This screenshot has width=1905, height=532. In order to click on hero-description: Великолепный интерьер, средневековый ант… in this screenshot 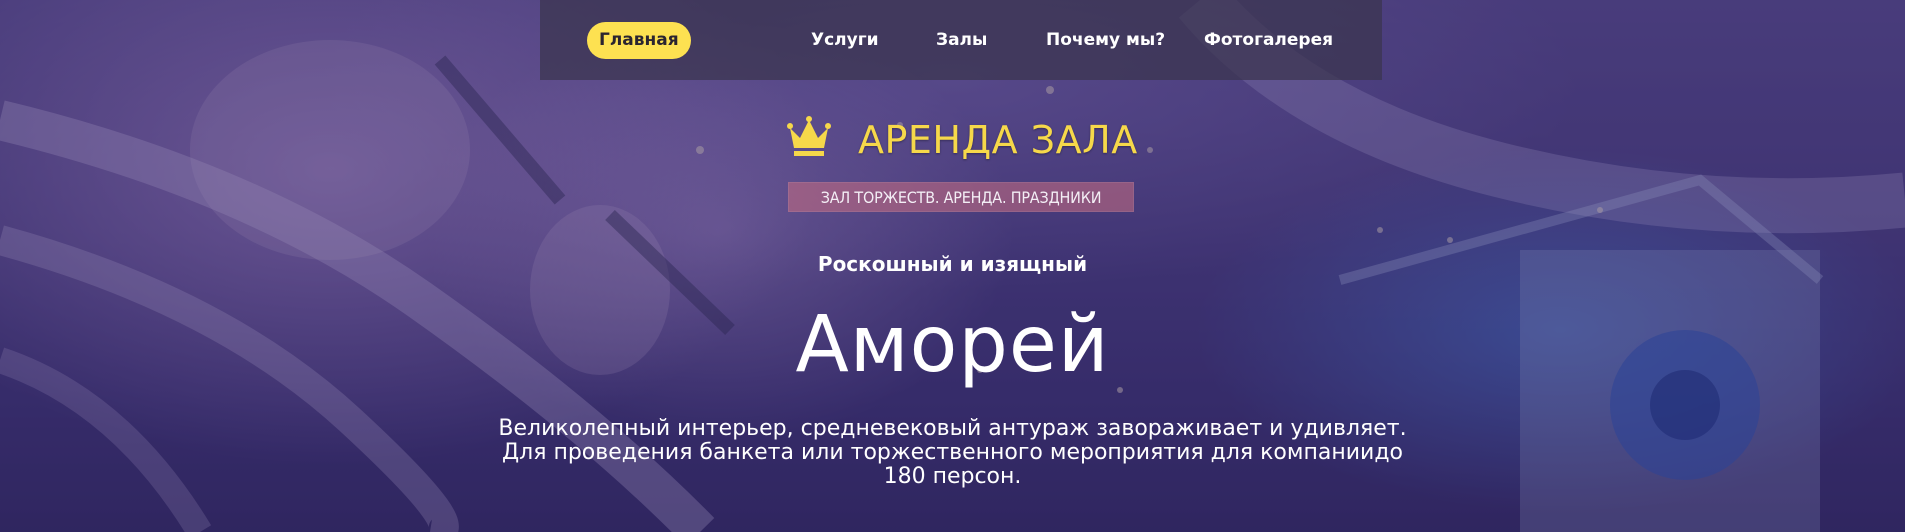, I will do `click(952, 452)`.